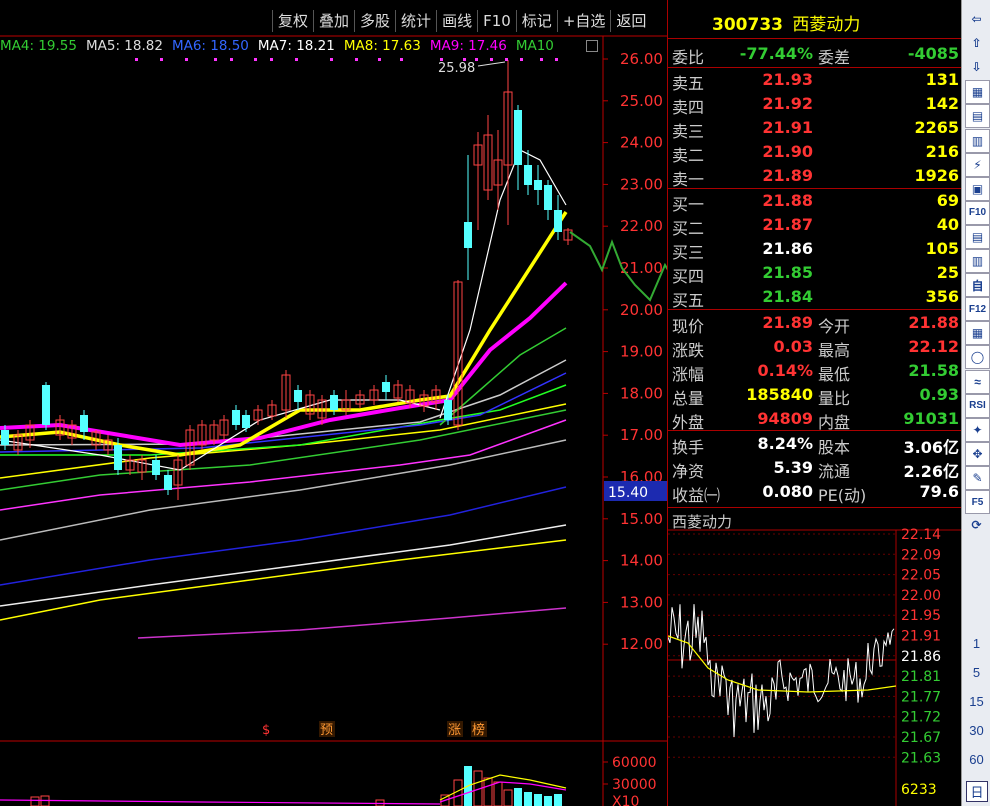 The width and height of the screenshot is (990, 806). Describe the element at coordinates (814, 128) in the screenshot. I see `ask-row: 卖三 21.91 2265` at that location.